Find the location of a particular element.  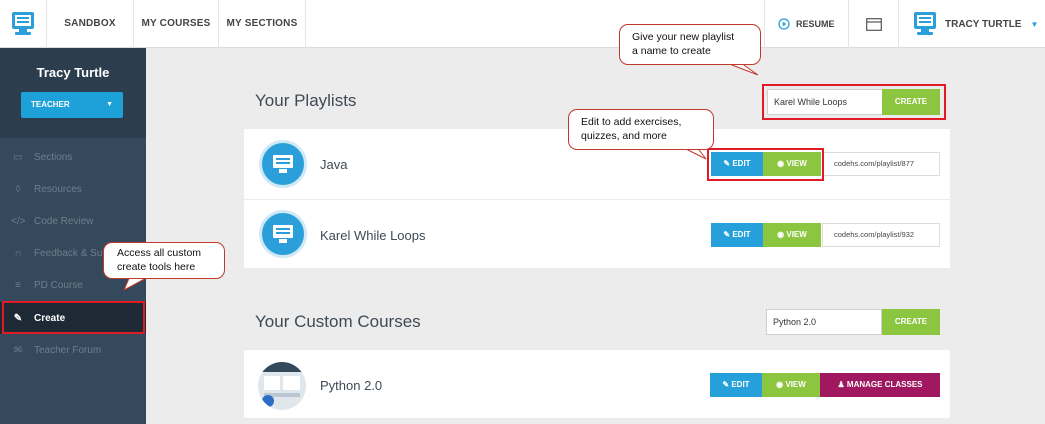

chevron-down-icon: ▼ is located at coordinates (1034, 24).